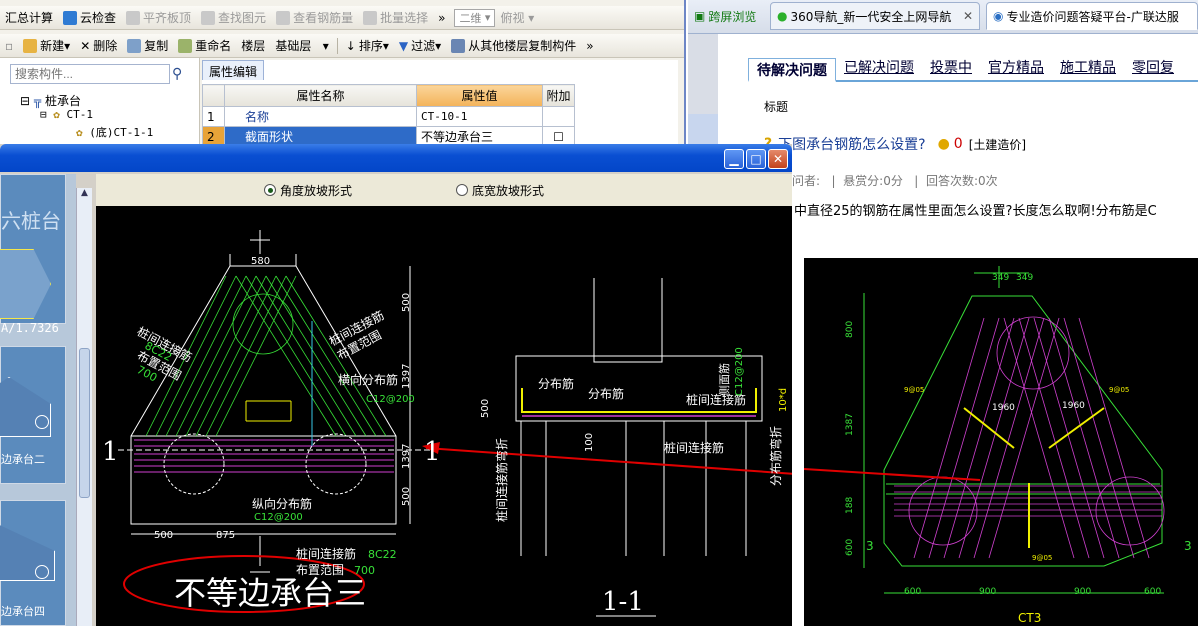 This screenshot has width=1198, height=626. Describe the element at coordinates (734, 159) in the screenshot. I see `minimize-button: ▁` at that location.